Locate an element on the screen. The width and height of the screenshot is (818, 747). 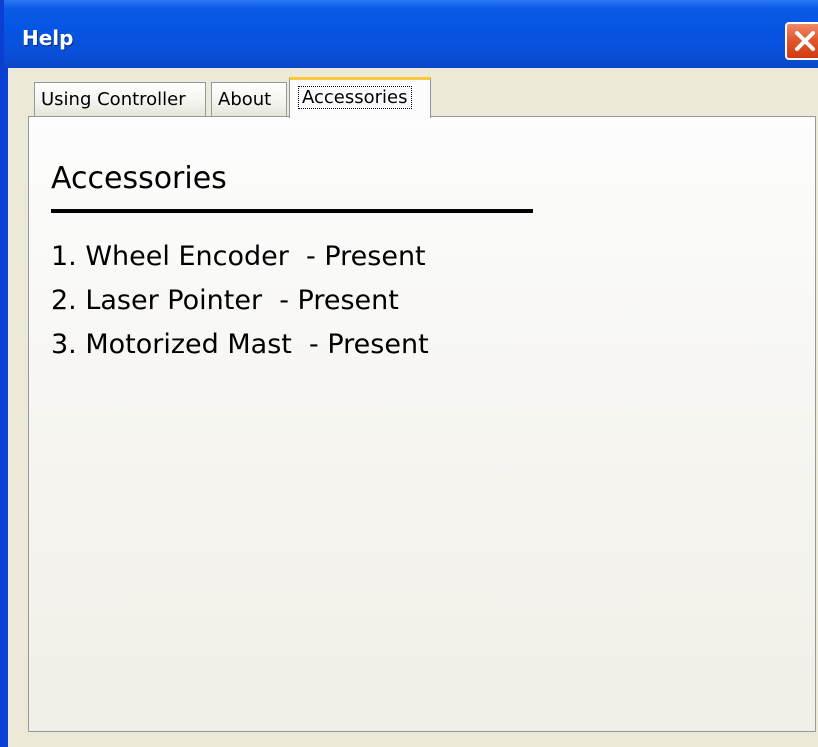
accessory-item-motorized-mast: 3. Motorized Mast - Present is located at coordinates (240, 344).